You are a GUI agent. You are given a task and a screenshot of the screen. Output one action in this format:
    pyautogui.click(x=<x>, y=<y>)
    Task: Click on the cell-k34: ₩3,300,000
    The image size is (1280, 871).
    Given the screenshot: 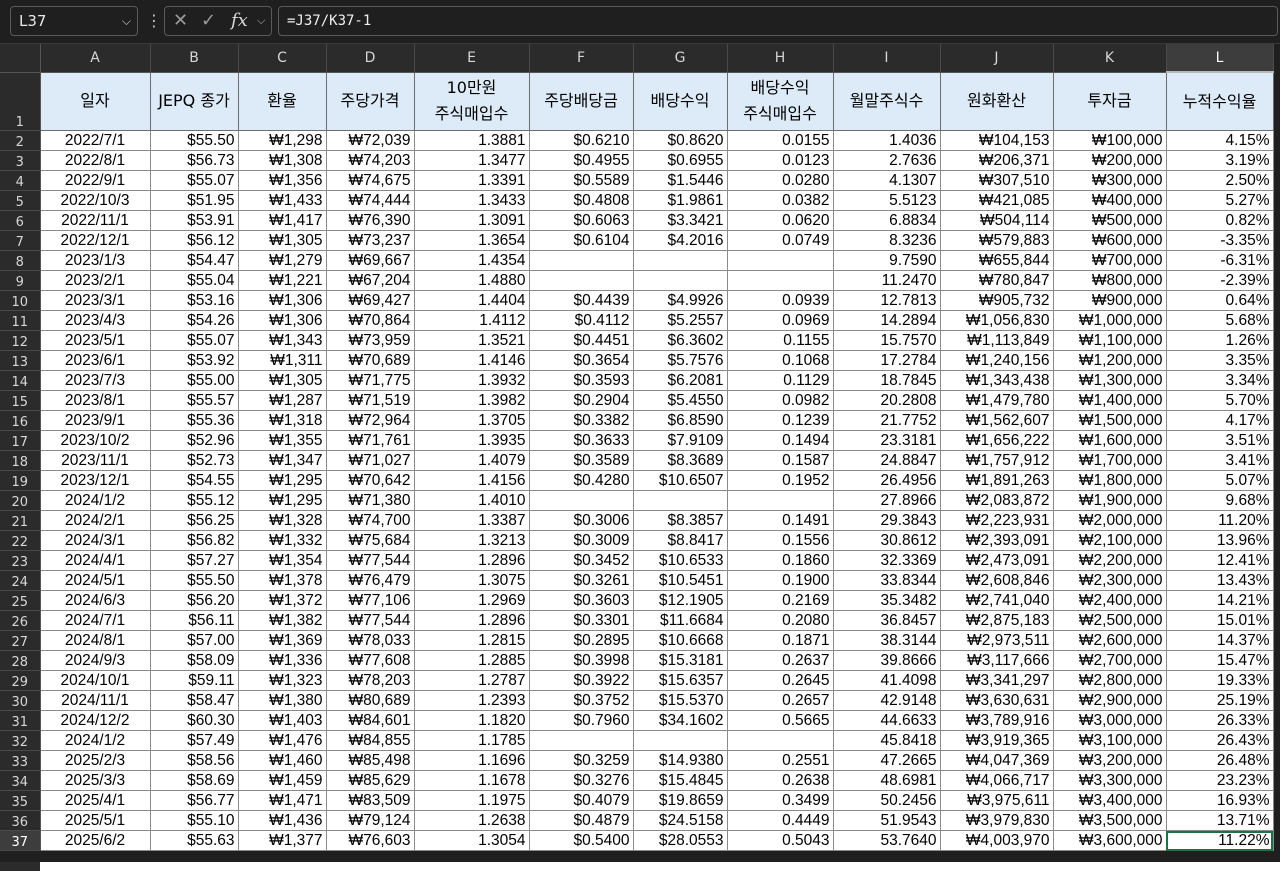 What is the action you would take?
    pyautogui.click(x=1109, y=780)
    